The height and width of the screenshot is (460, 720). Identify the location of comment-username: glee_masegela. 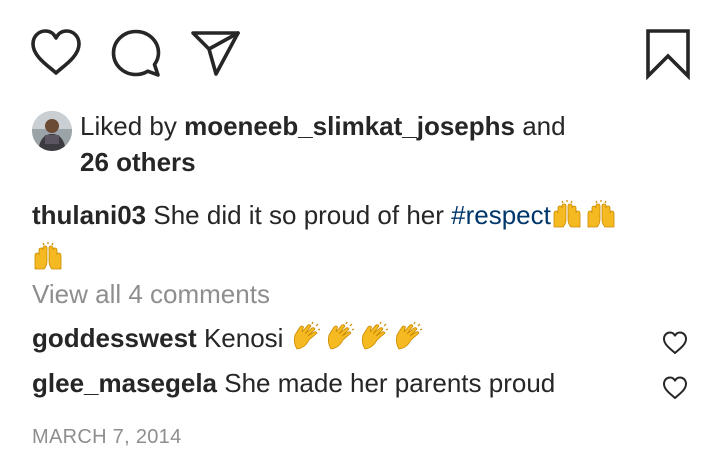
(124, 383).